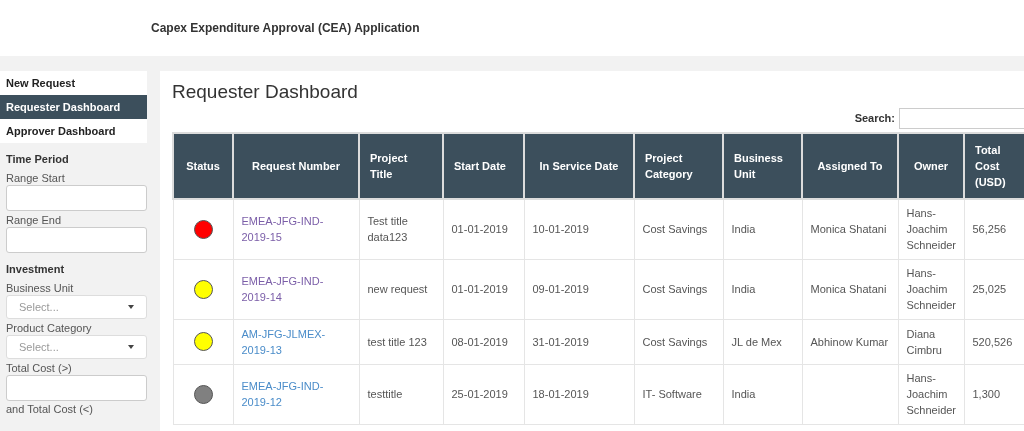 The height and width of the screenshot is (431, 1024). Describe the element at coordinates (483, 166) in the screenshot. I see `column-header: Start Date` at that location.